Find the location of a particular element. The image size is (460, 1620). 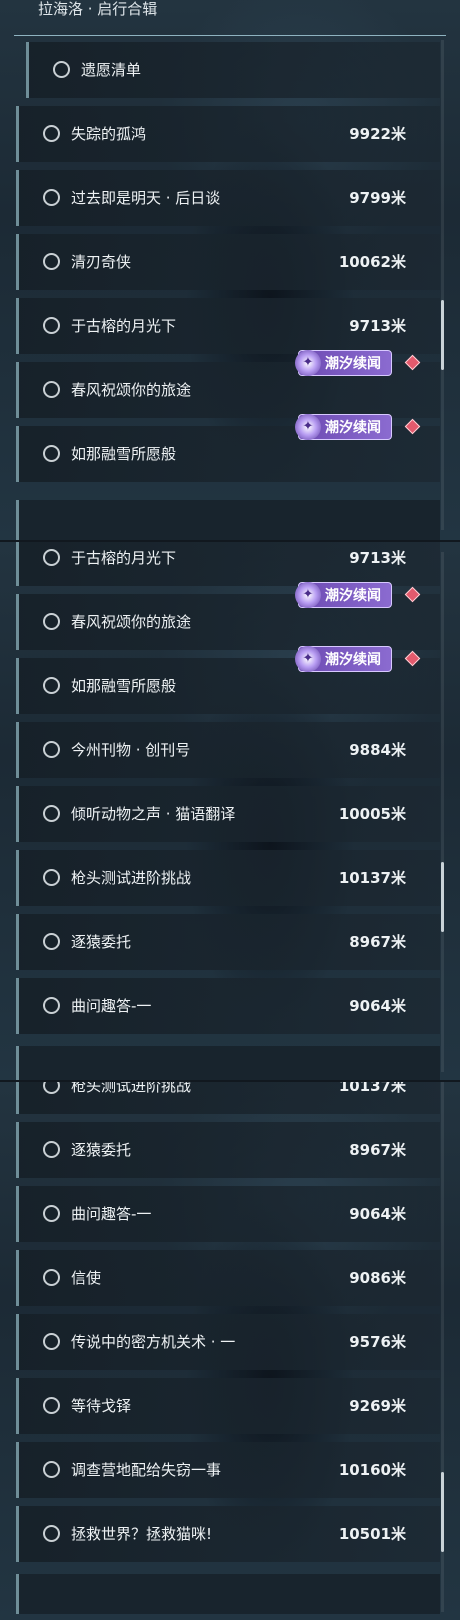

quest-name: 信使 is located at coordinates (86, 1278).